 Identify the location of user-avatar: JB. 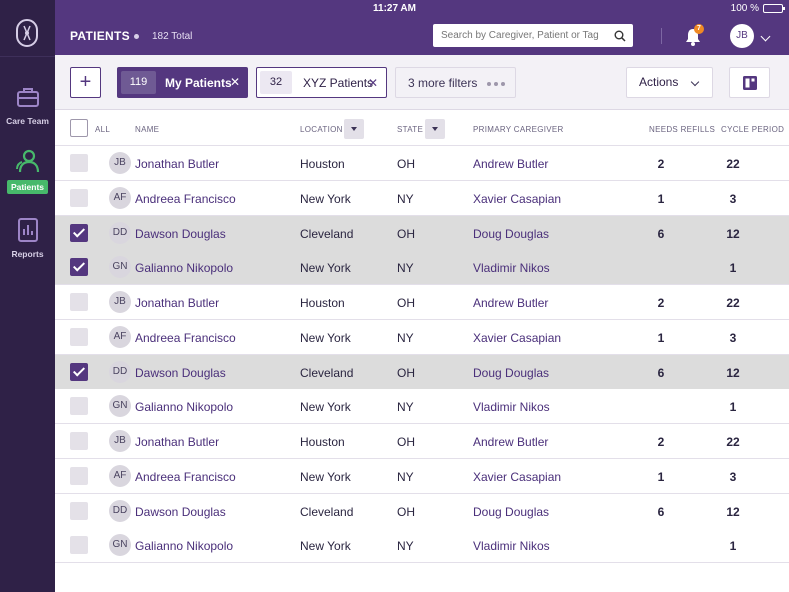
(742, 36).